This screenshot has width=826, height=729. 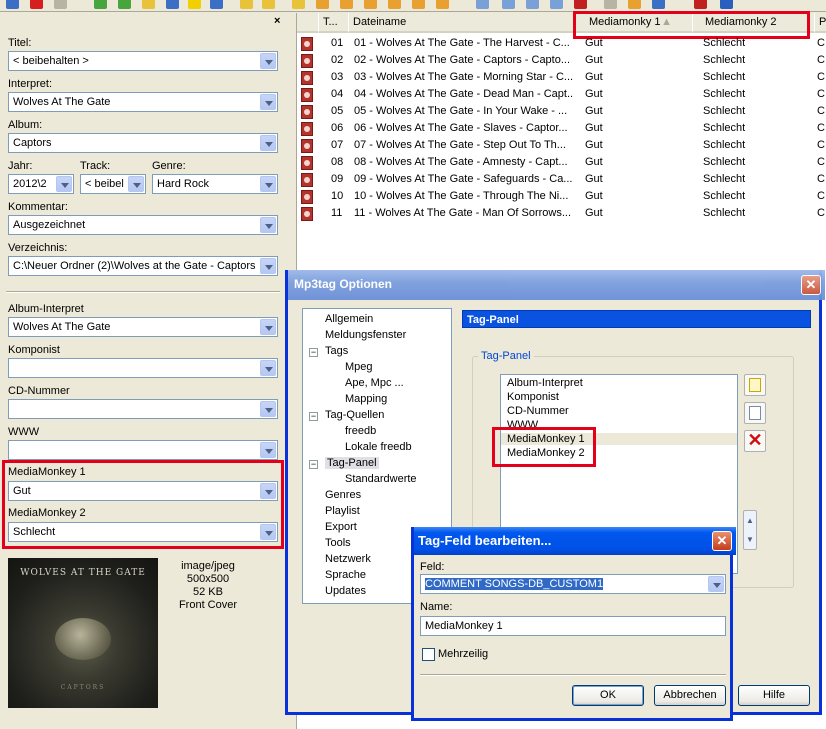 I want to click on ok-button: OK, so click(x=608, y=695).